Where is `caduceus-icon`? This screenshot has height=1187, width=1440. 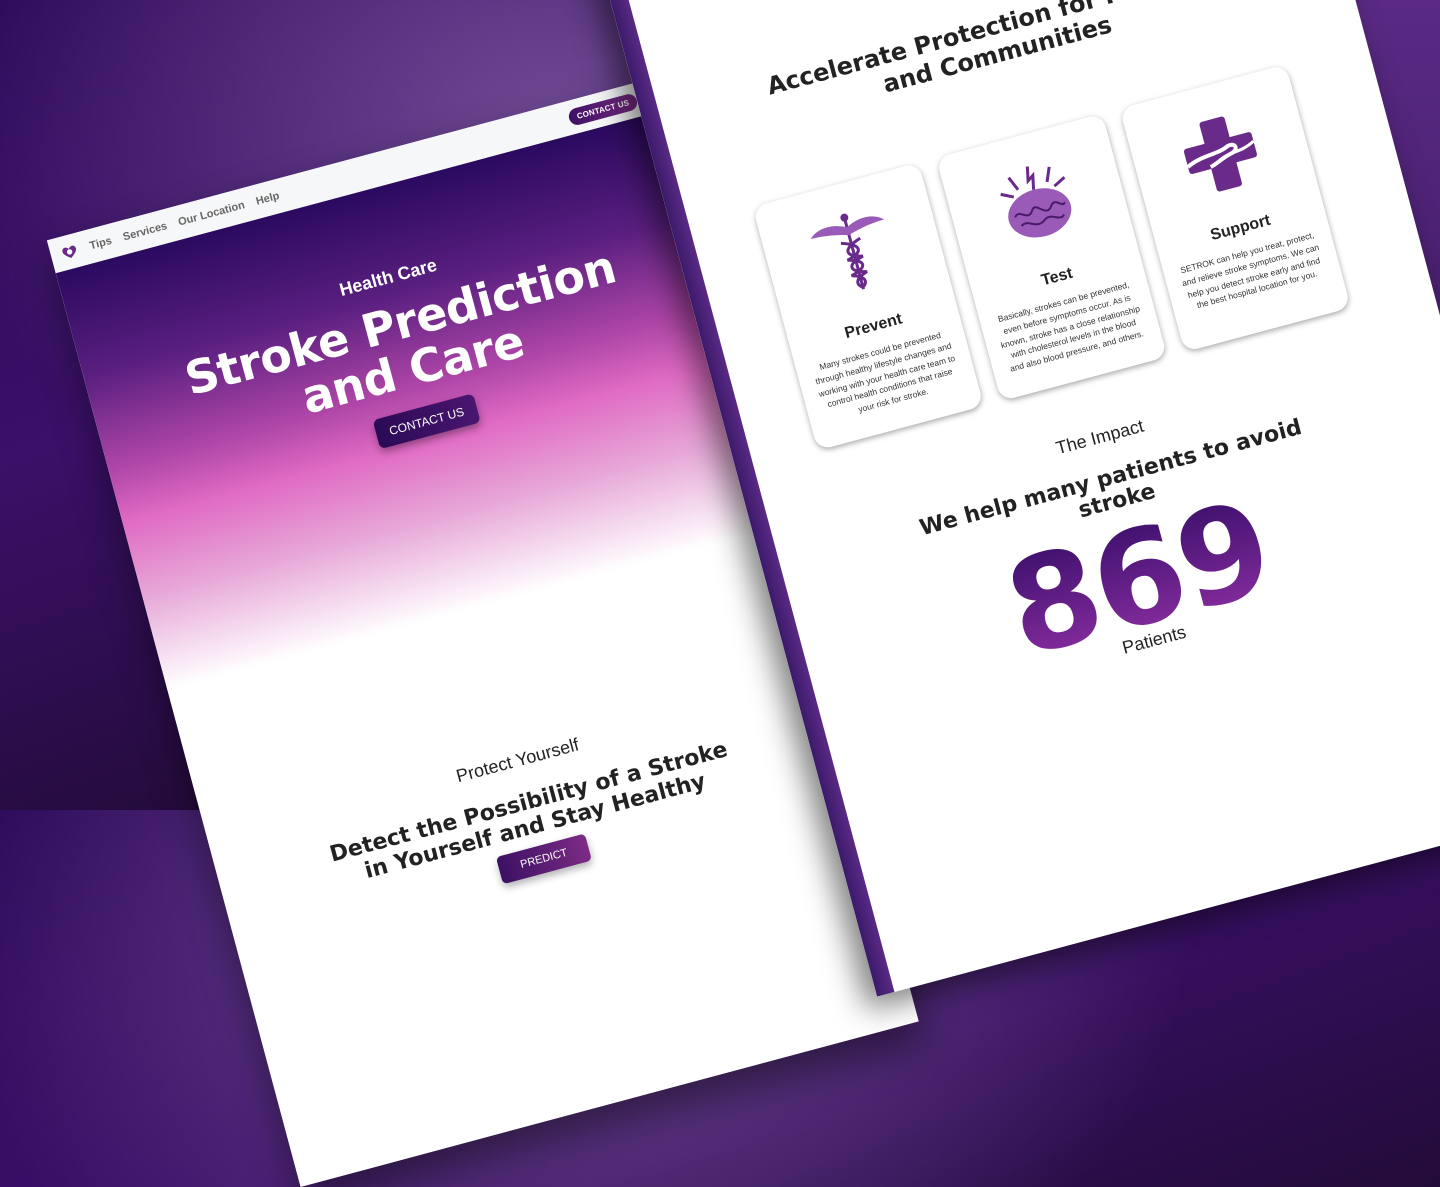
caduceus-icon is located at coordinates (853, 252).